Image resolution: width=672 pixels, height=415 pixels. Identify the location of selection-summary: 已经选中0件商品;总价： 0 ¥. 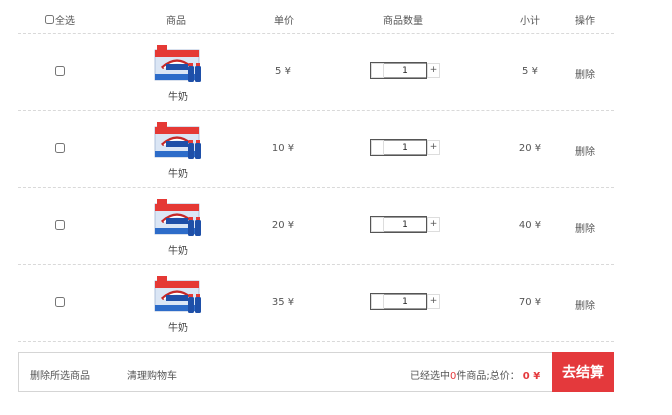
(475, 374).